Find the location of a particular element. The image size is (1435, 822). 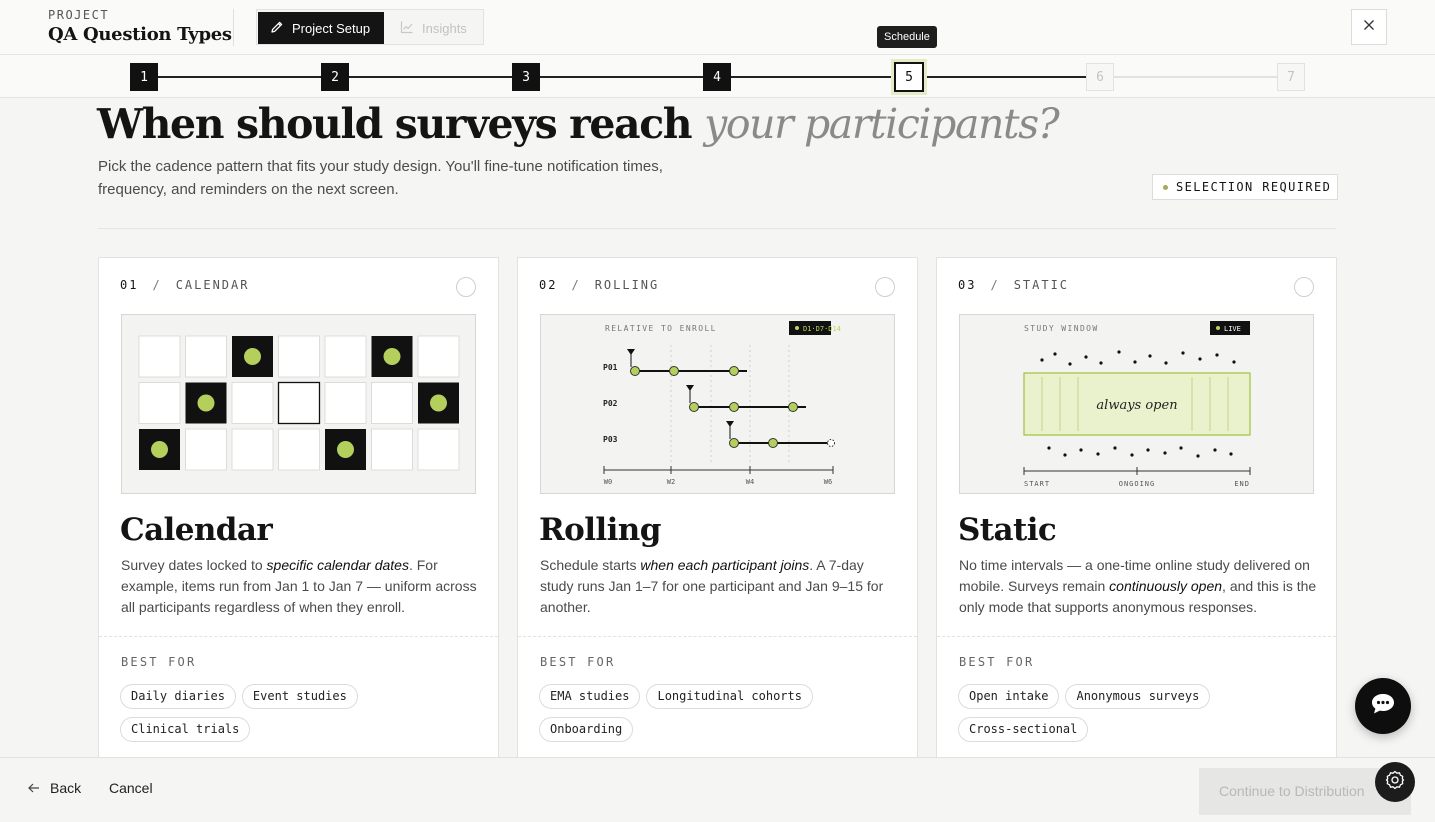

card-title: Static is located at coordinates (1007, 530).